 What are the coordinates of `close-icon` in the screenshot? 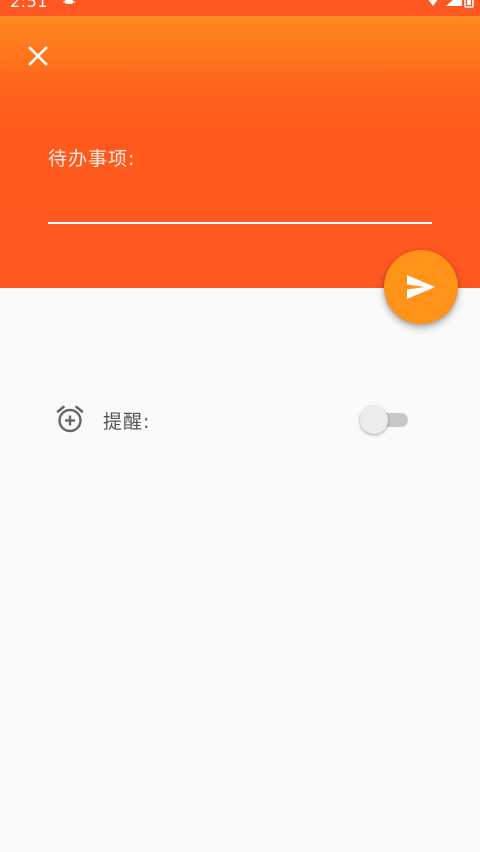 It's located at (38, 56).